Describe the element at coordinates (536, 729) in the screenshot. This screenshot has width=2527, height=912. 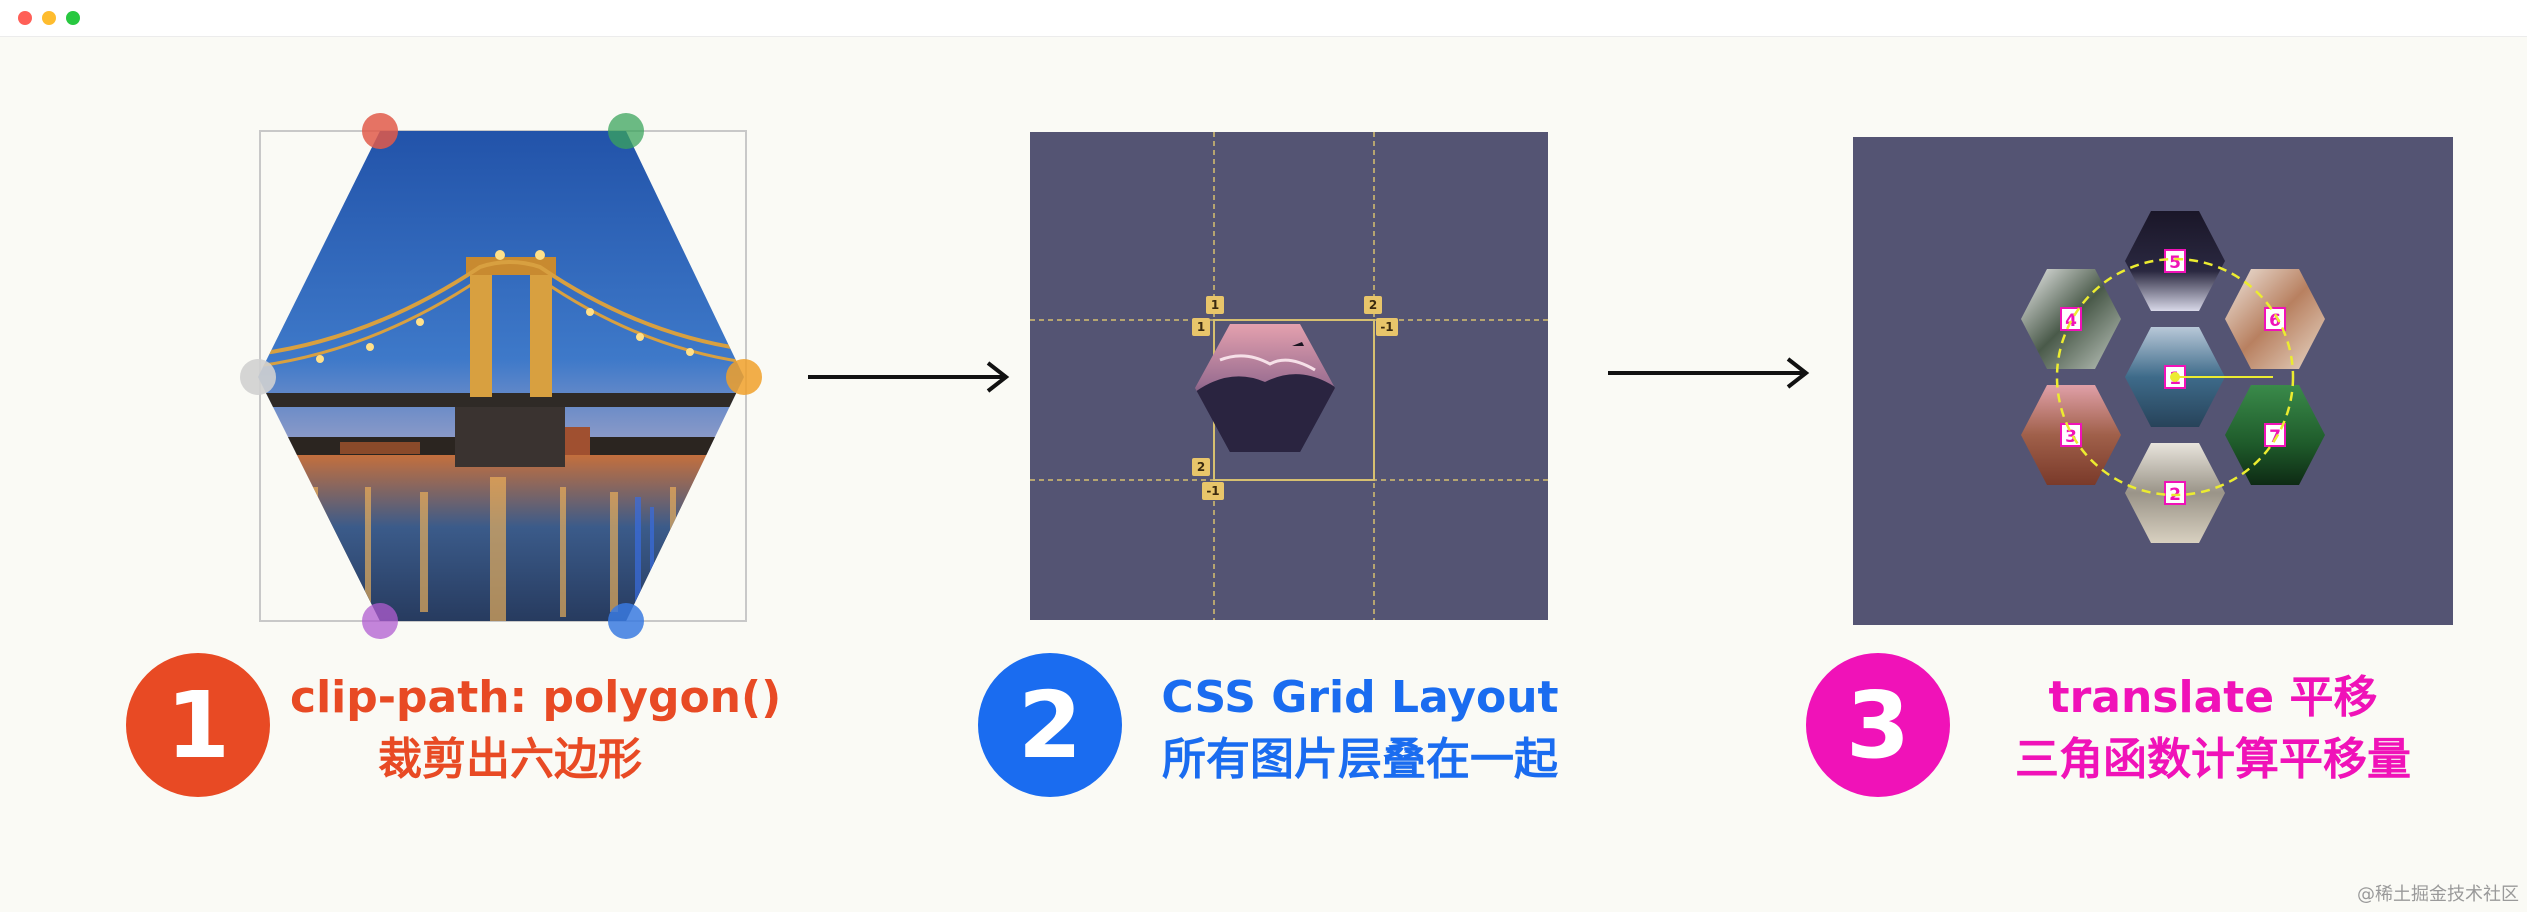
I see `step-caption: clip-path: polygon() 裁剪出六边形` at that location.